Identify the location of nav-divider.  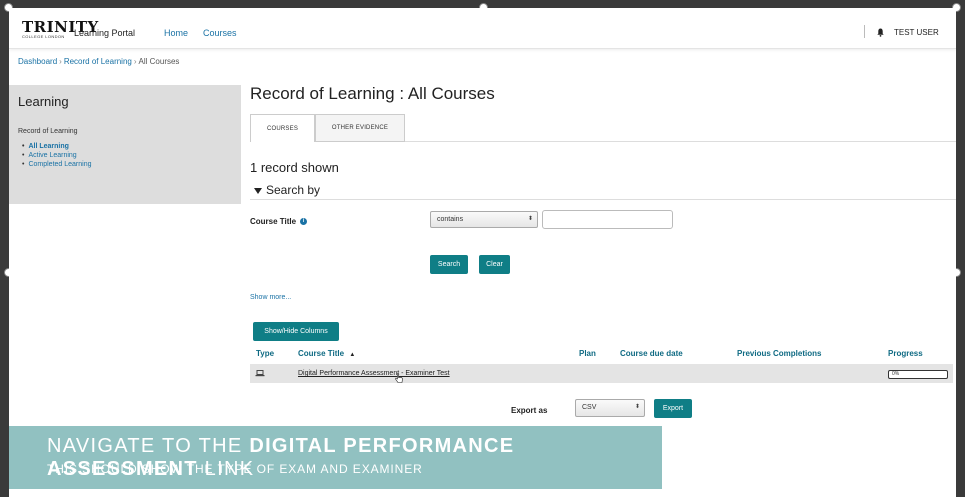
(864, 31).